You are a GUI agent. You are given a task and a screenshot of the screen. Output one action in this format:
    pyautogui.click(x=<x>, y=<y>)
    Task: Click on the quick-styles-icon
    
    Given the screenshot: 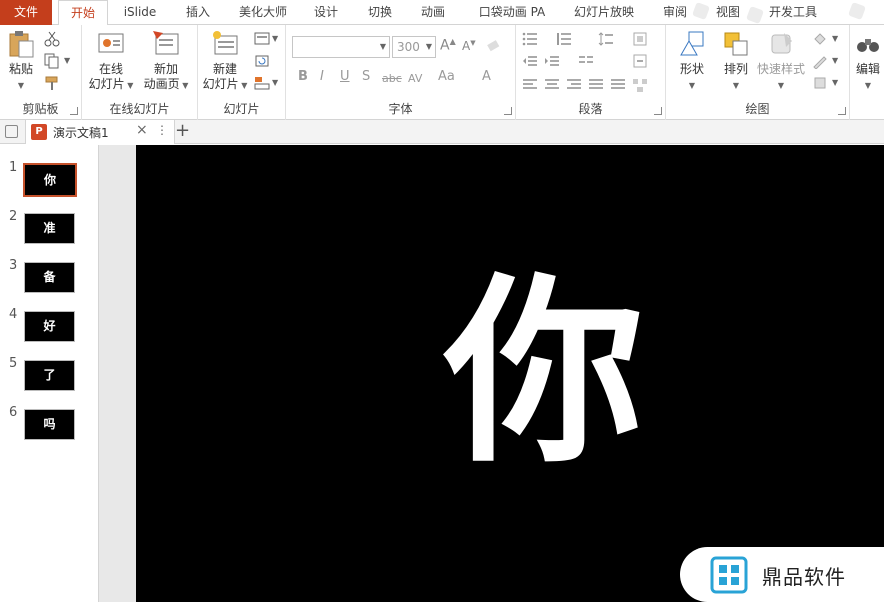 What is the action you would take?
    pyautogui.click(x=781, y=43)
    